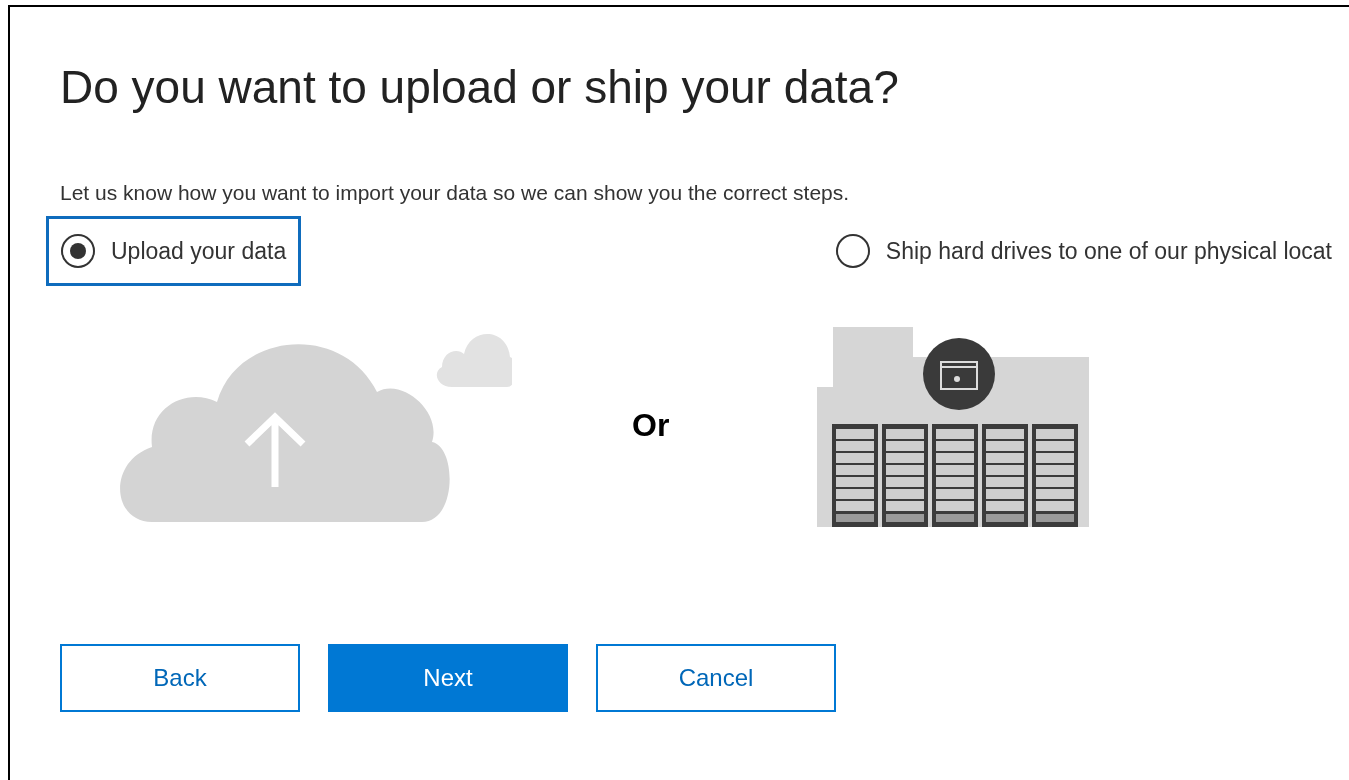 The image size is (1349, 780). What do you see at coordinates (651, 425) in the screenshot?
I see `or-text: Or` at bounding box center [651, 425].